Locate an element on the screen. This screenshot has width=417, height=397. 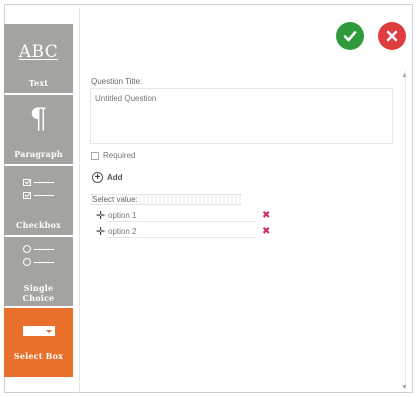
close-icon is located at coordinates (392, 36).